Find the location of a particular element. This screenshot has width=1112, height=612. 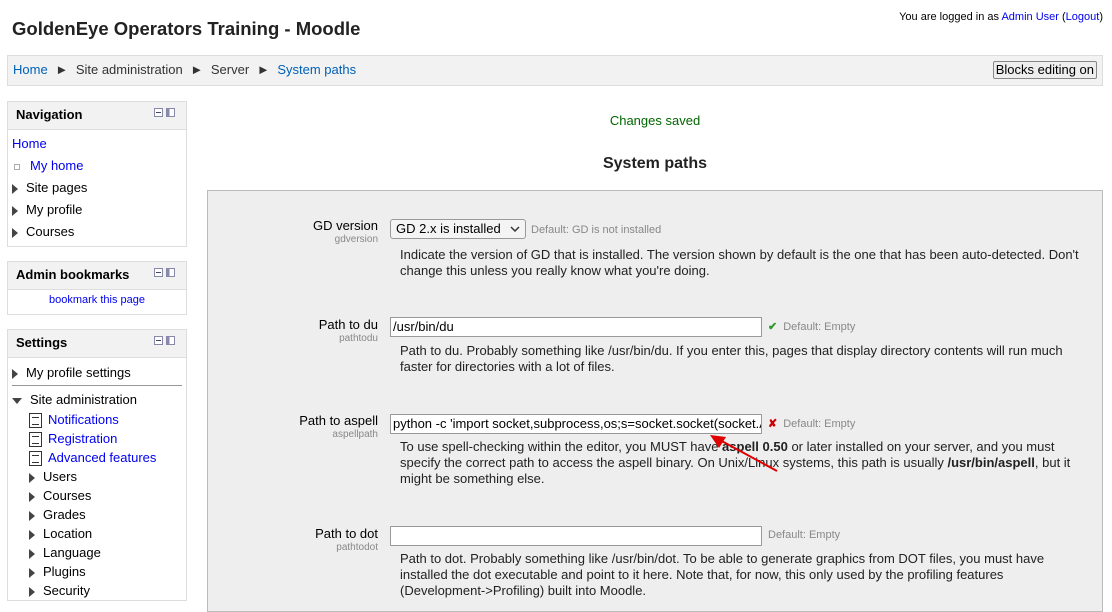

tree-item-profile-settings: My profile settings is located at coordinates (97, 373).